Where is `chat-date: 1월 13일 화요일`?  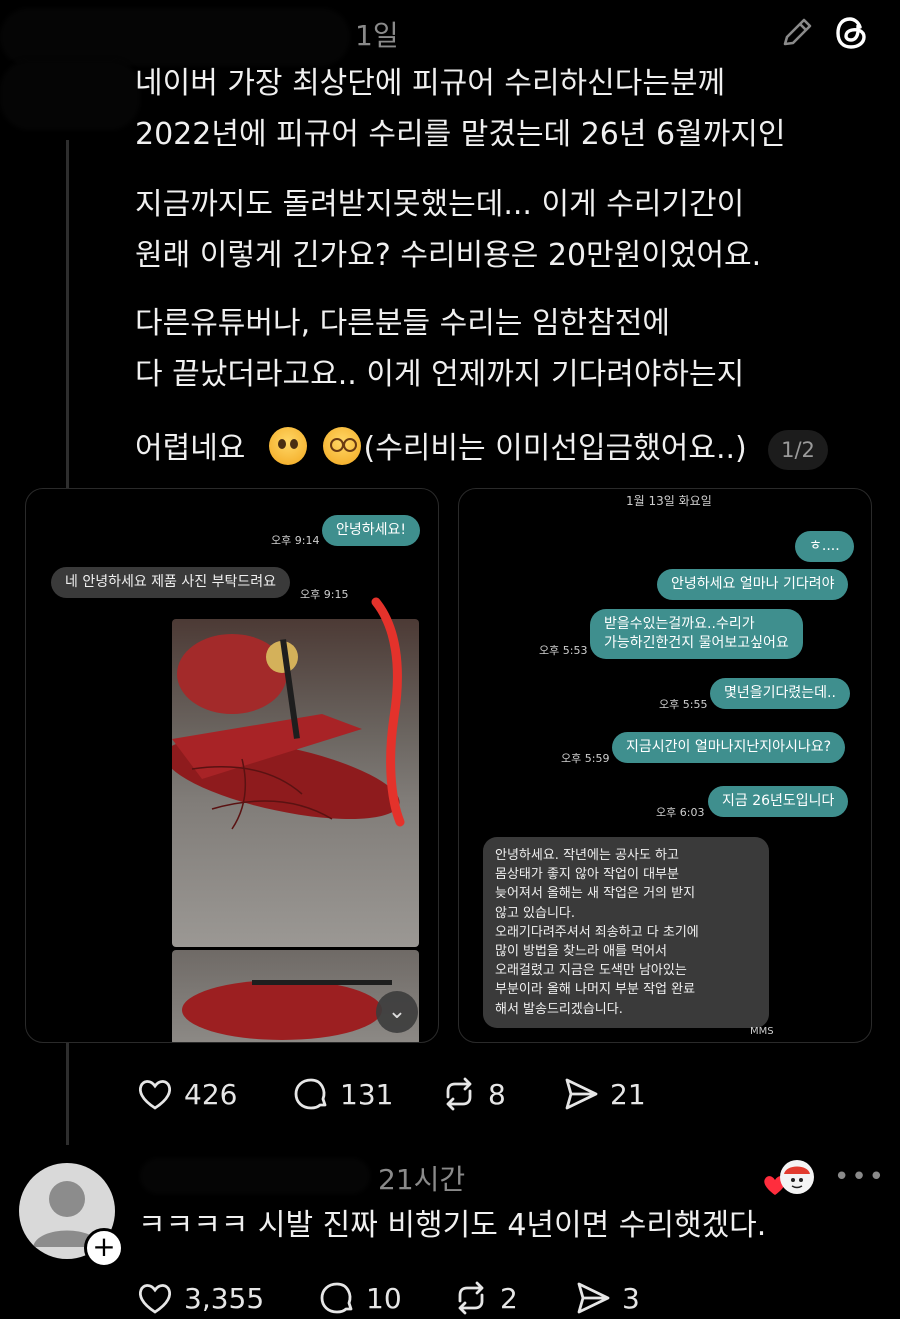
chat-date: 1월 13일 화요일 is located at coordinates (669, 501).